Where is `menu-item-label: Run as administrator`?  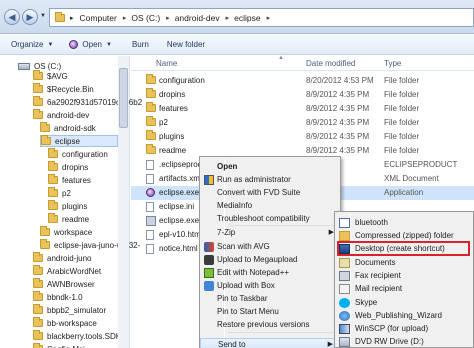
menu-item-label: Run as administrator is located at coordinates (254, 179).